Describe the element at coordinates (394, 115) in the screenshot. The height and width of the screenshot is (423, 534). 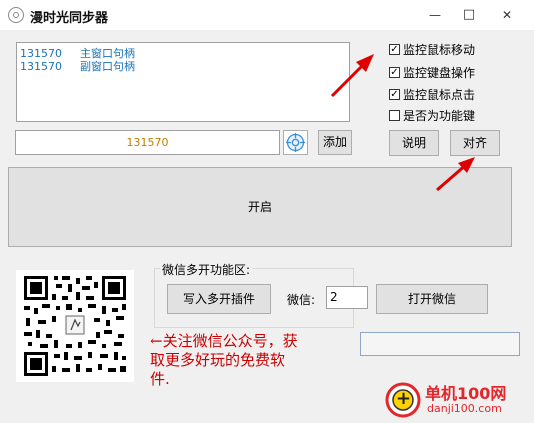
I see `checkbox-function-key-box` at that location.